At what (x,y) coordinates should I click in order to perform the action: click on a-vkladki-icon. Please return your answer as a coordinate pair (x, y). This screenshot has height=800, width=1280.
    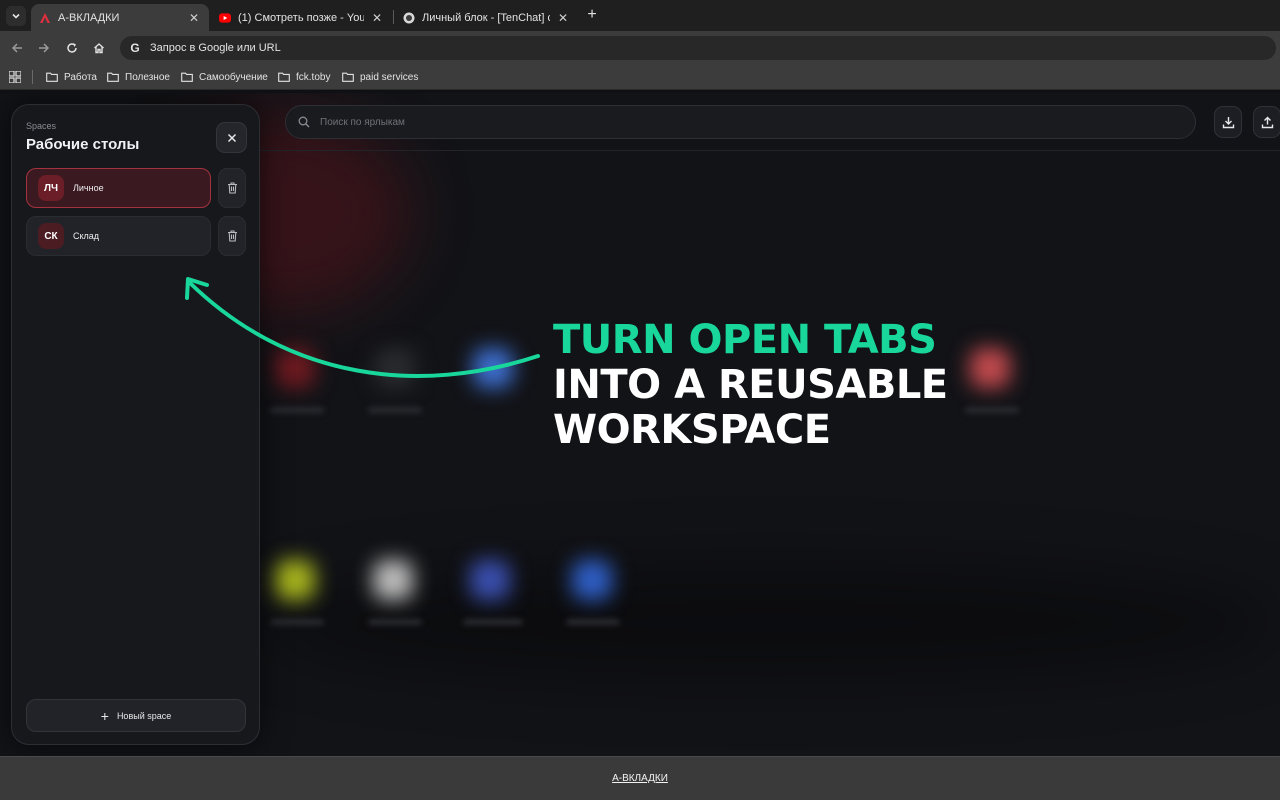
    Looking at the image, I should click on (45, 18).